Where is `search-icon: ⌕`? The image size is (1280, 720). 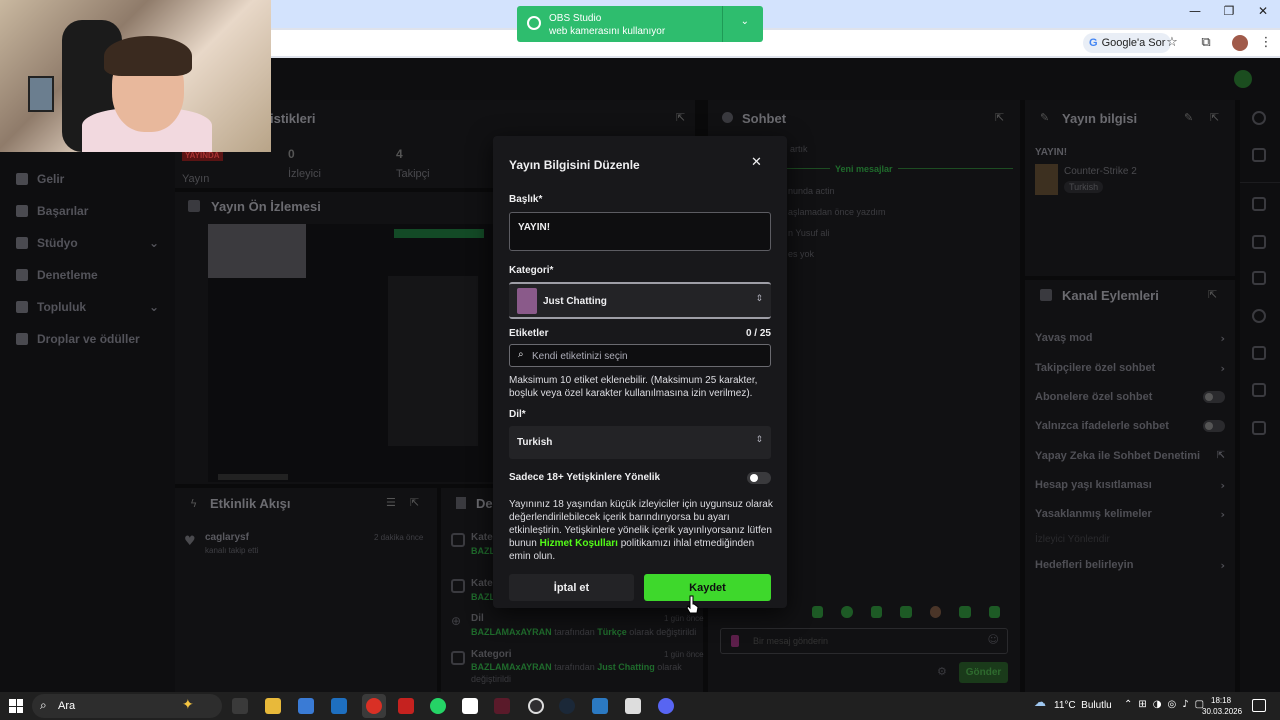
search-icon: ⌕ is located at coordinates (521, 354).